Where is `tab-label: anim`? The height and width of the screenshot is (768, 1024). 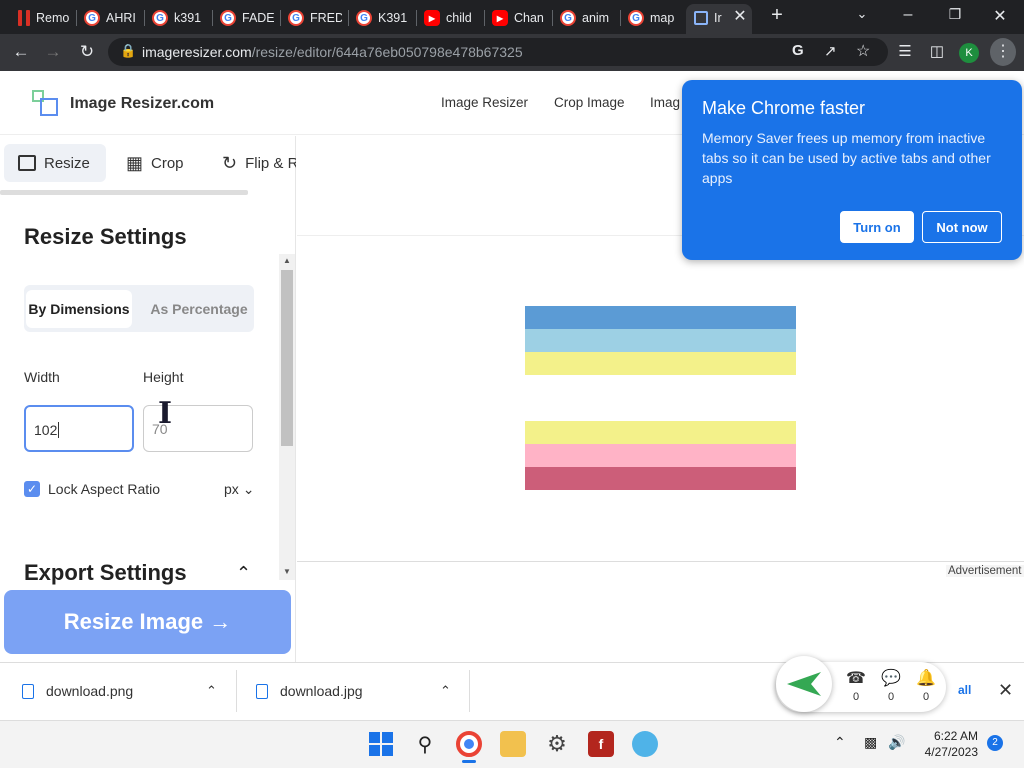 tab-label: anim is located at coordinates (596, 18).